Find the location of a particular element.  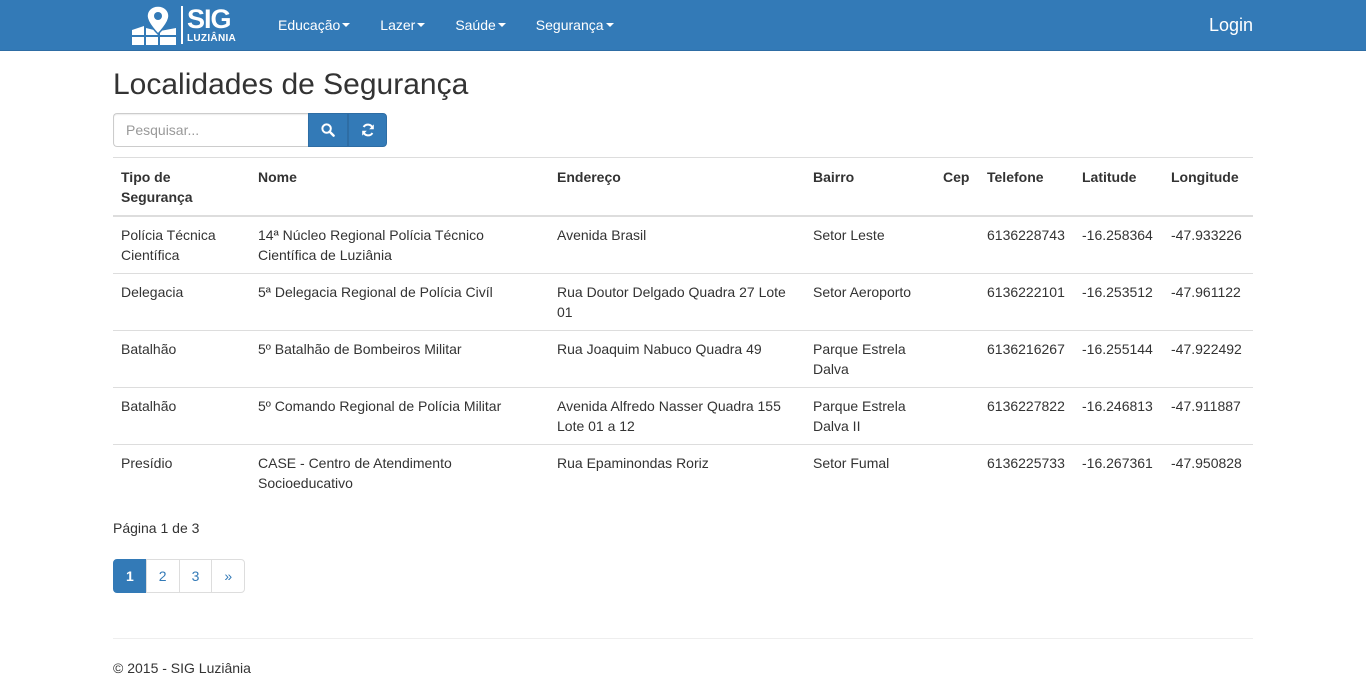

page-link-1: 1 is located at coordinates (130, 576).